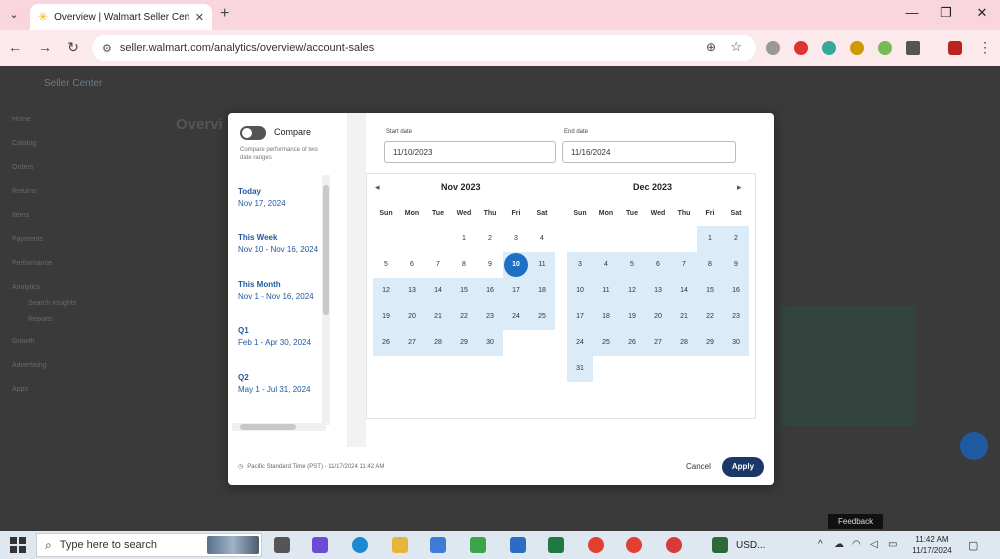  What do you see at coordinates (913, 48) in the screenshot?
I see `extensions-puzzle-icon` at bounding box center [913, 48].